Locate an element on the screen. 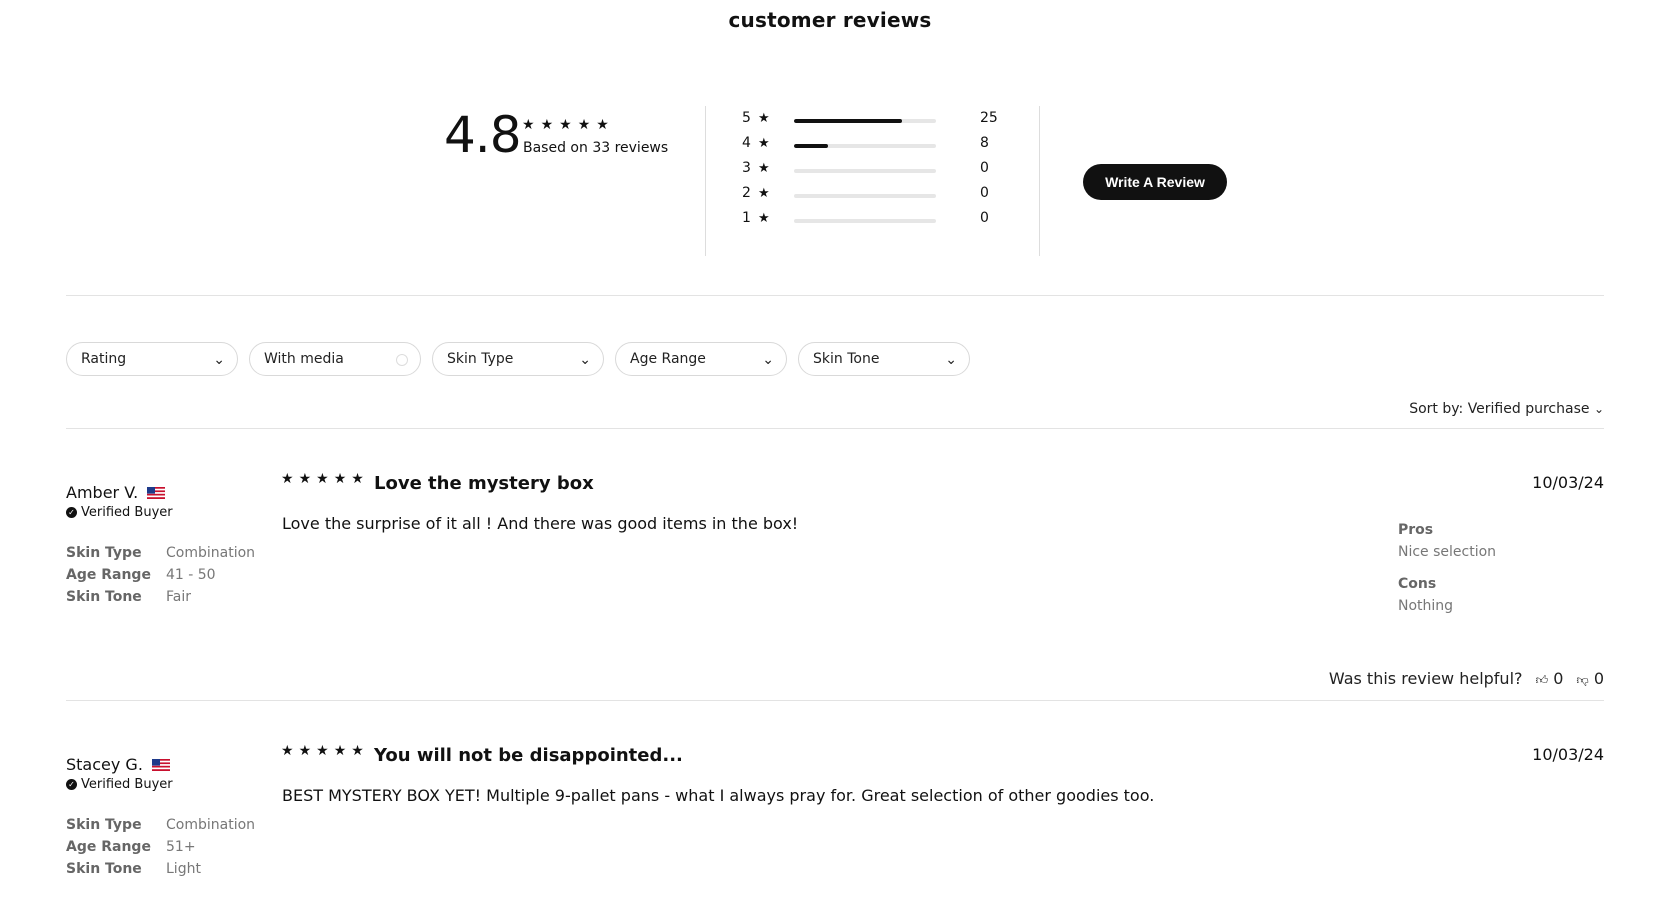 This screenshot has width=1660, height=901. distribution-row: 2 ★ 0 is located at coordinates (872, 195).